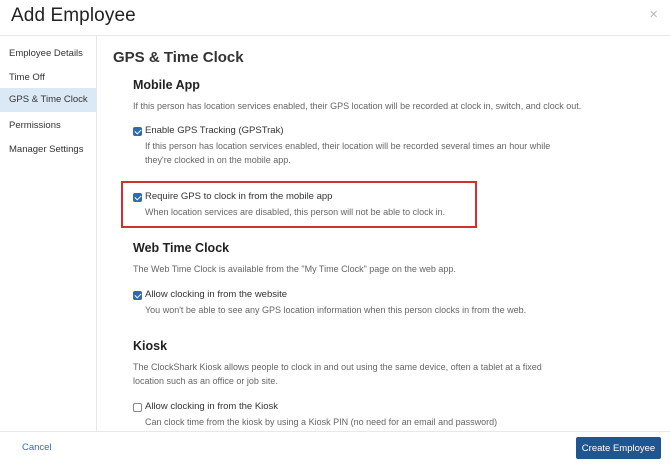 The image size is (670, 464). Describe the element at coordinates (181, 248) in the screenshot. I see `web-time-clock-title: Web Time Clock` at that location.